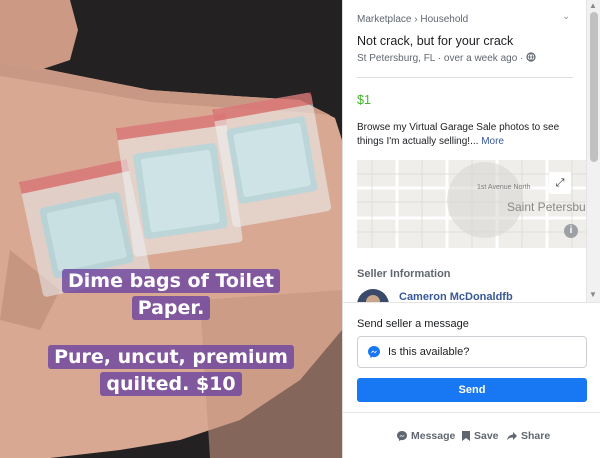  What do you see at coordinates (465, 77) in the screenshot?
I see `divider` at bounding box center [465, 77].